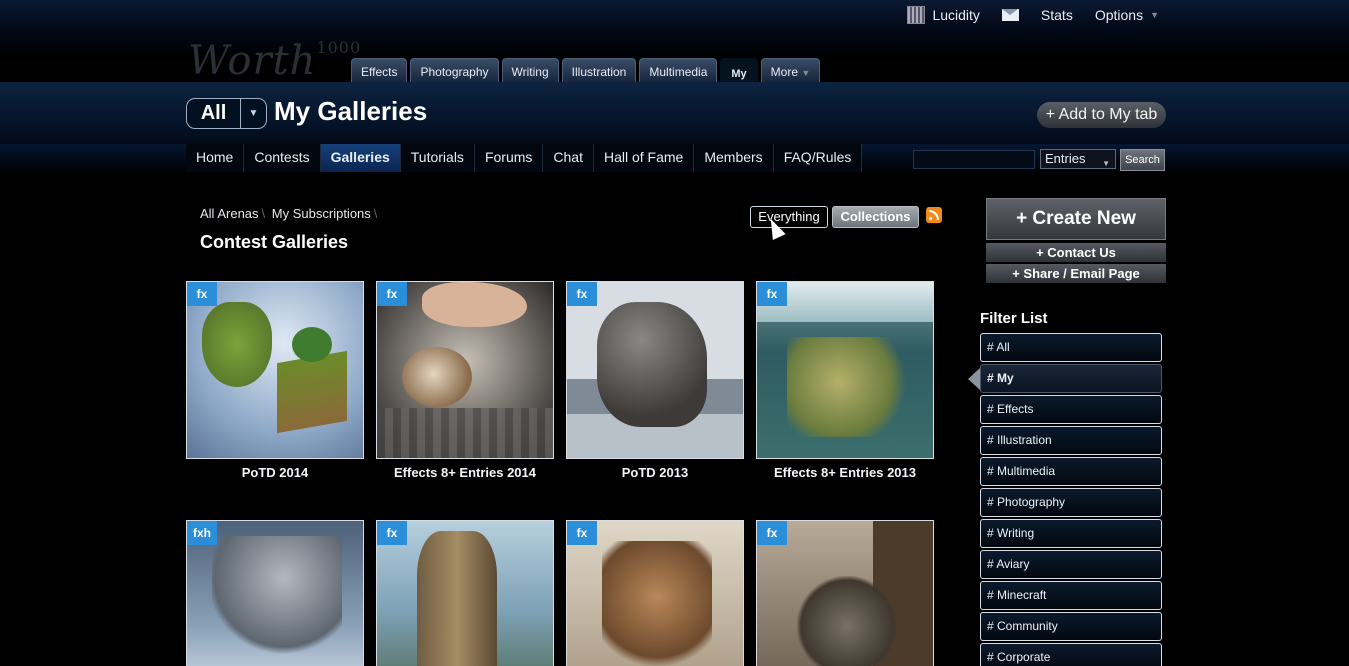 The width and height of the screenshot is (1349, 666). I want to click on filter-effects: # Effects, so click(1071, 409).